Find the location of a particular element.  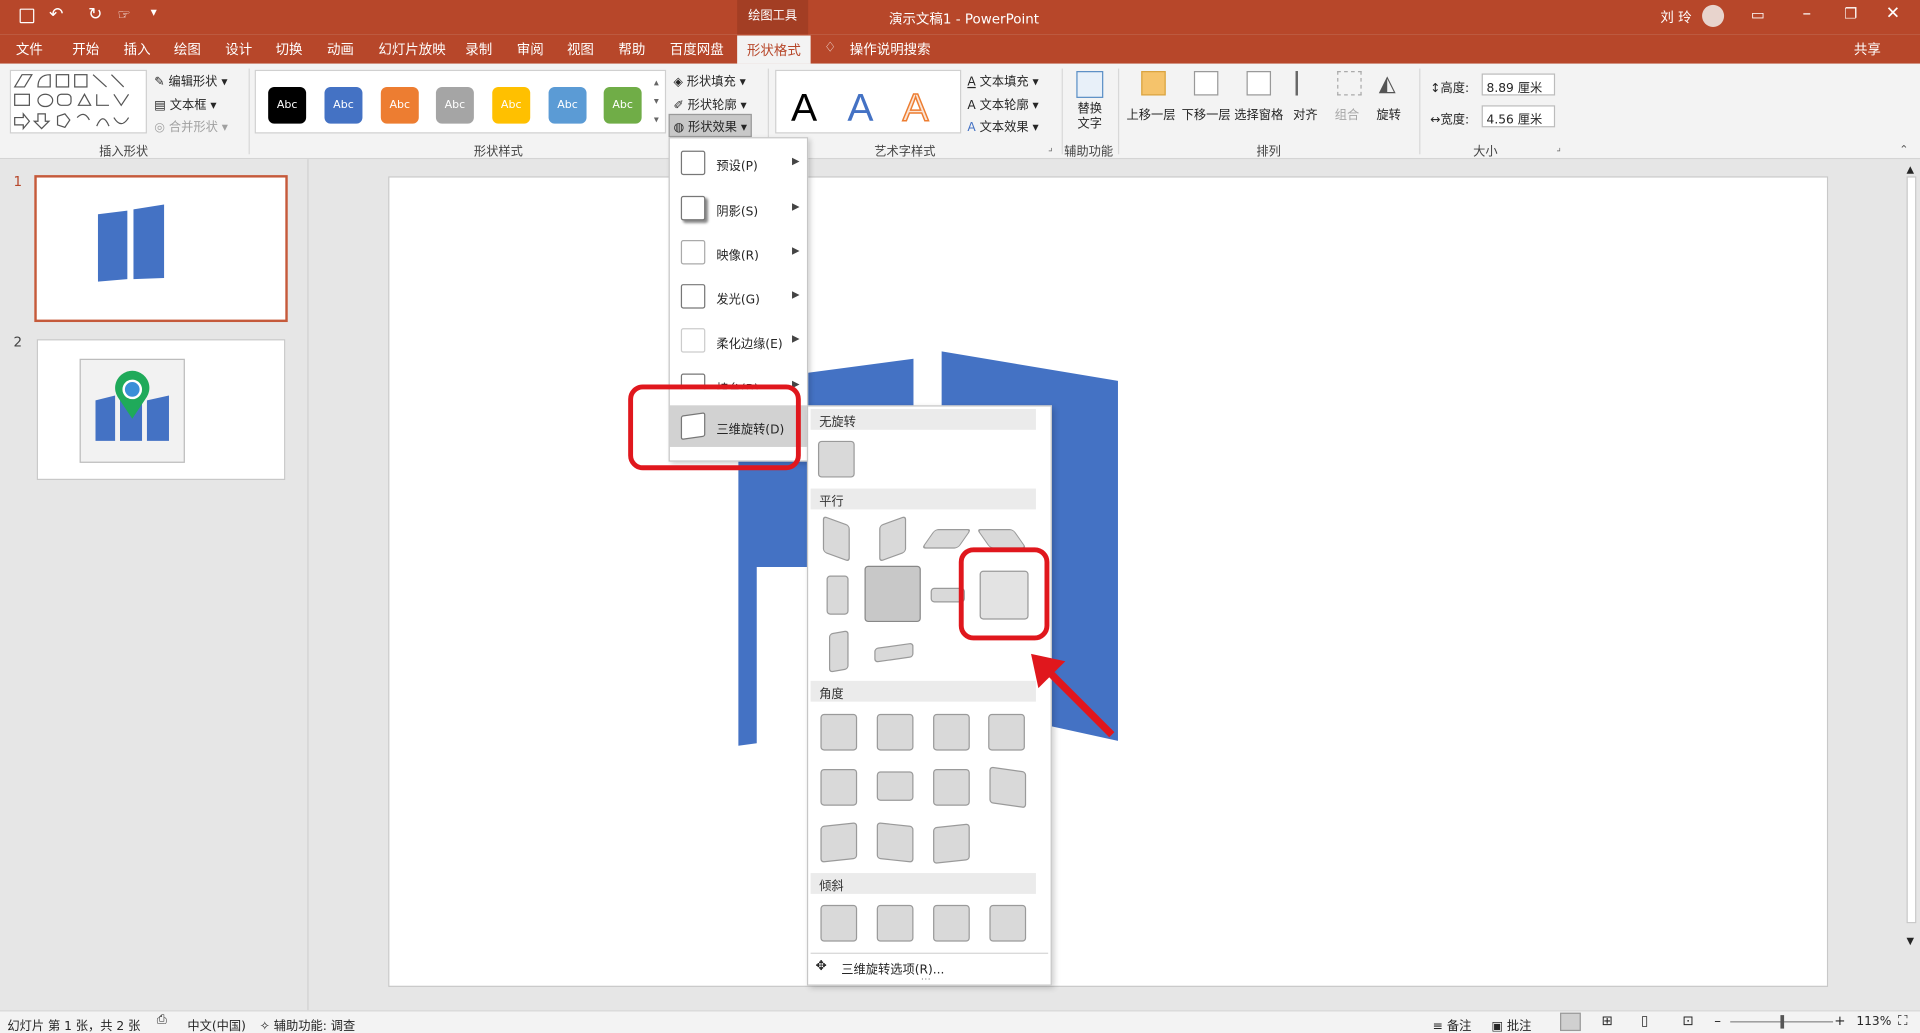

rotation-oblique-bottom-left is located at coordinates (951, 923).